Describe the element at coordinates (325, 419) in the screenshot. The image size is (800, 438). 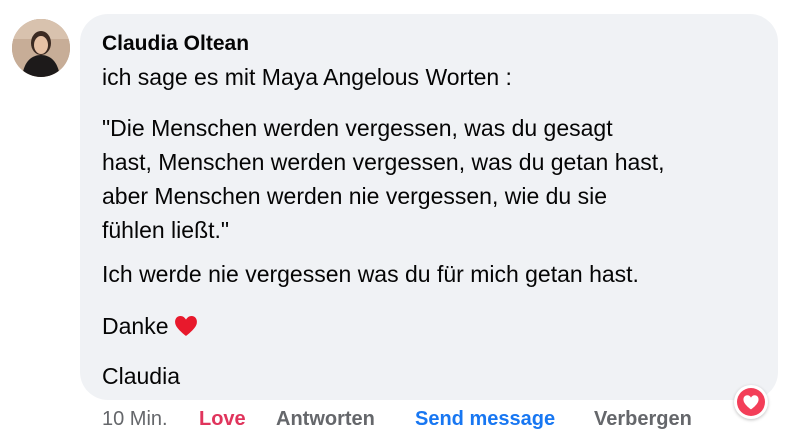
I see `reply-button: Antworten` at that location.